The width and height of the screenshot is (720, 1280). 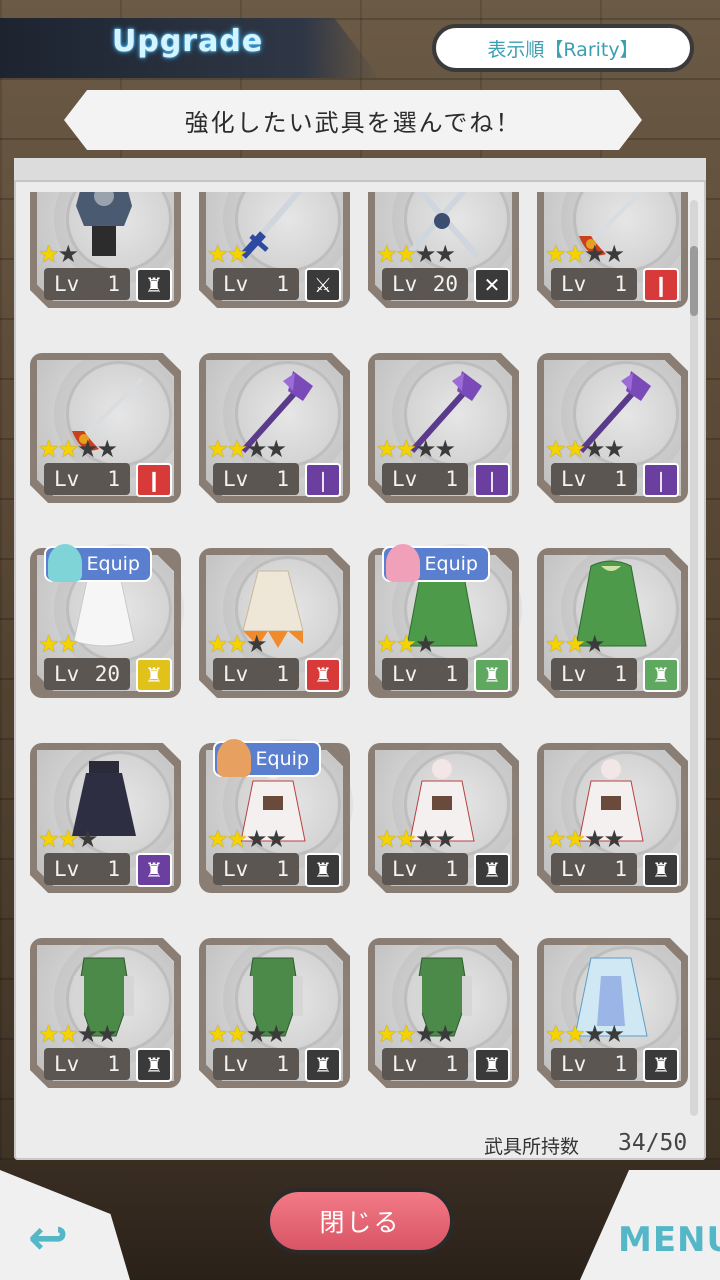 What do you see at coordinates (274, 816) in the screenshot?
I see `equipment-card: ★★★★ Lv 1 ♜ Equip` at bounding box center [274, 816].